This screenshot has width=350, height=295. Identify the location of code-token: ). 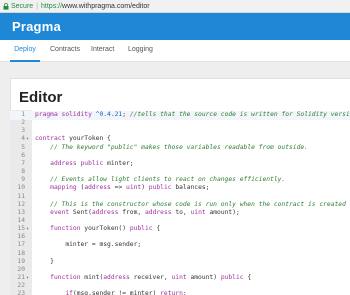
(145, 188).